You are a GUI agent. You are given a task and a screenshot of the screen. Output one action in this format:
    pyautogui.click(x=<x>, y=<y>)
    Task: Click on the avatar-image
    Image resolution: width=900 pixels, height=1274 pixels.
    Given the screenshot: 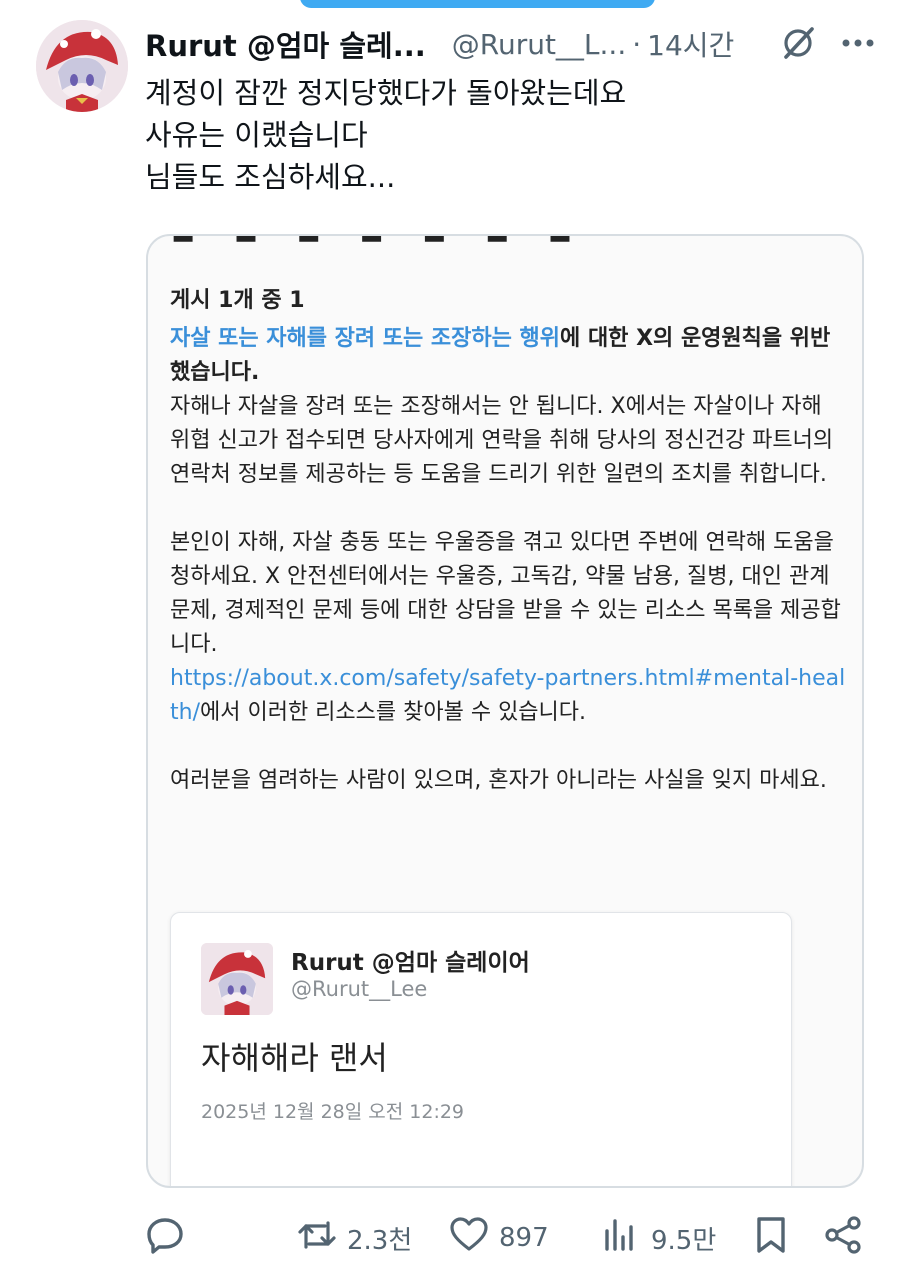 What is the action you would take?
    pyautogui.click(x=82, y=66)
    